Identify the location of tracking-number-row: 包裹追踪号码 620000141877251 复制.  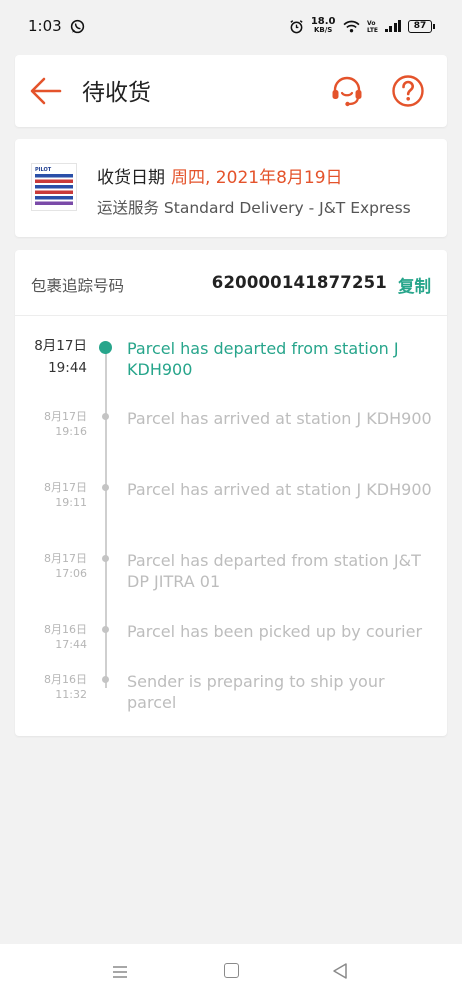
(231, 283).